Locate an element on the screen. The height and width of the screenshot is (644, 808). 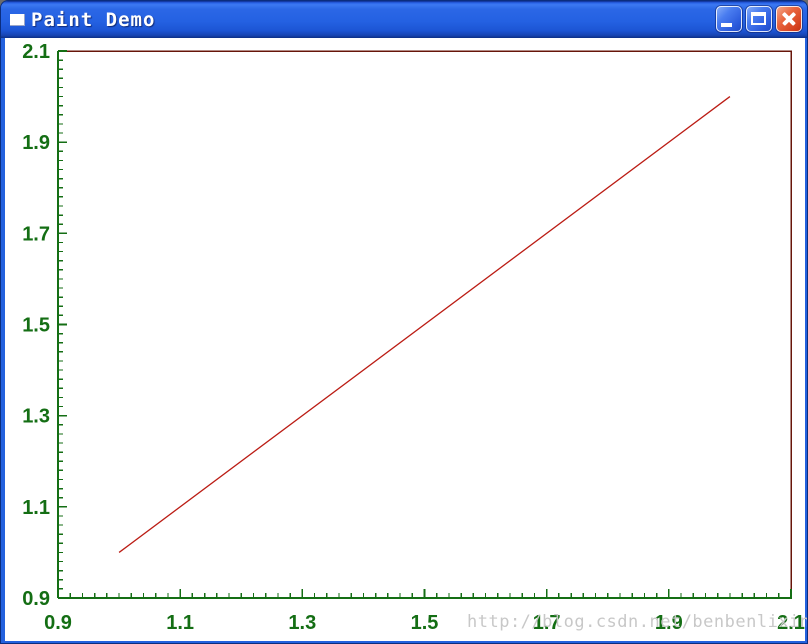
x-tick-label: 1.7 is located at coordinates (547, 623).